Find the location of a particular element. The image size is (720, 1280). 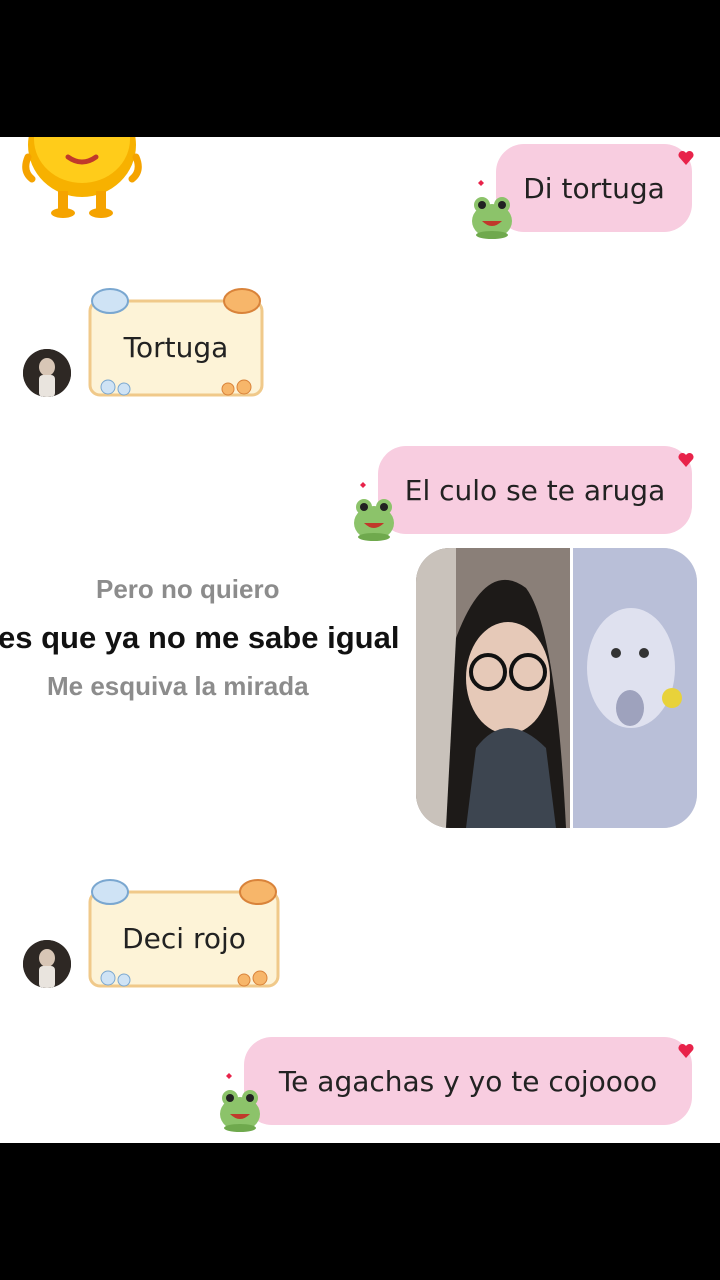

message-text: Deci rojo is located at coordinates (184, 938).